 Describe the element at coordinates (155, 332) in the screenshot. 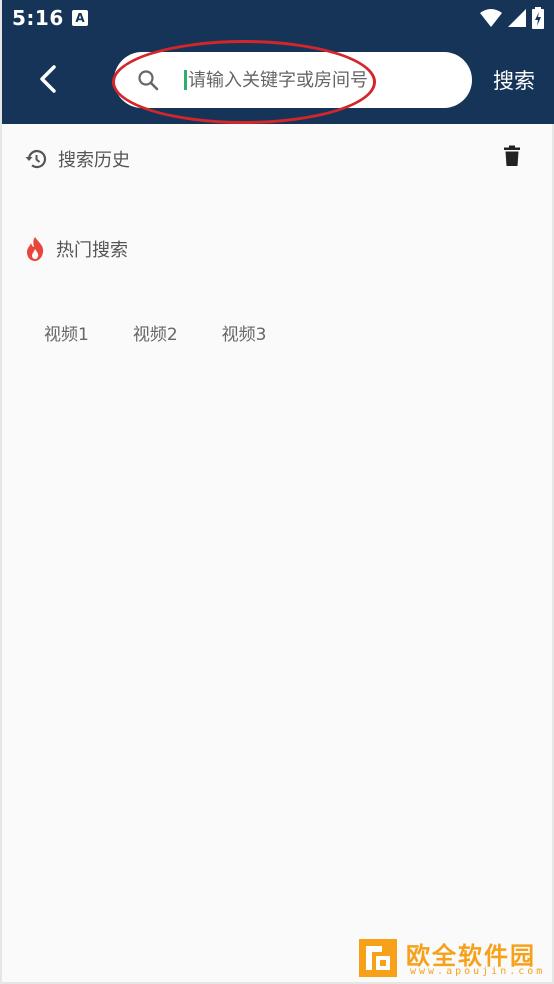

I see `hot-tag: 视频2` at that location.